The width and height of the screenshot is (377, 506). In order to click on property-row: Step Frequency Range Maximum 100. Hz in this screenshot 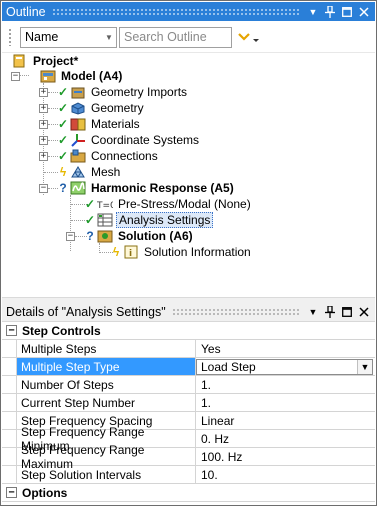, I will do `click(188, 457)`.